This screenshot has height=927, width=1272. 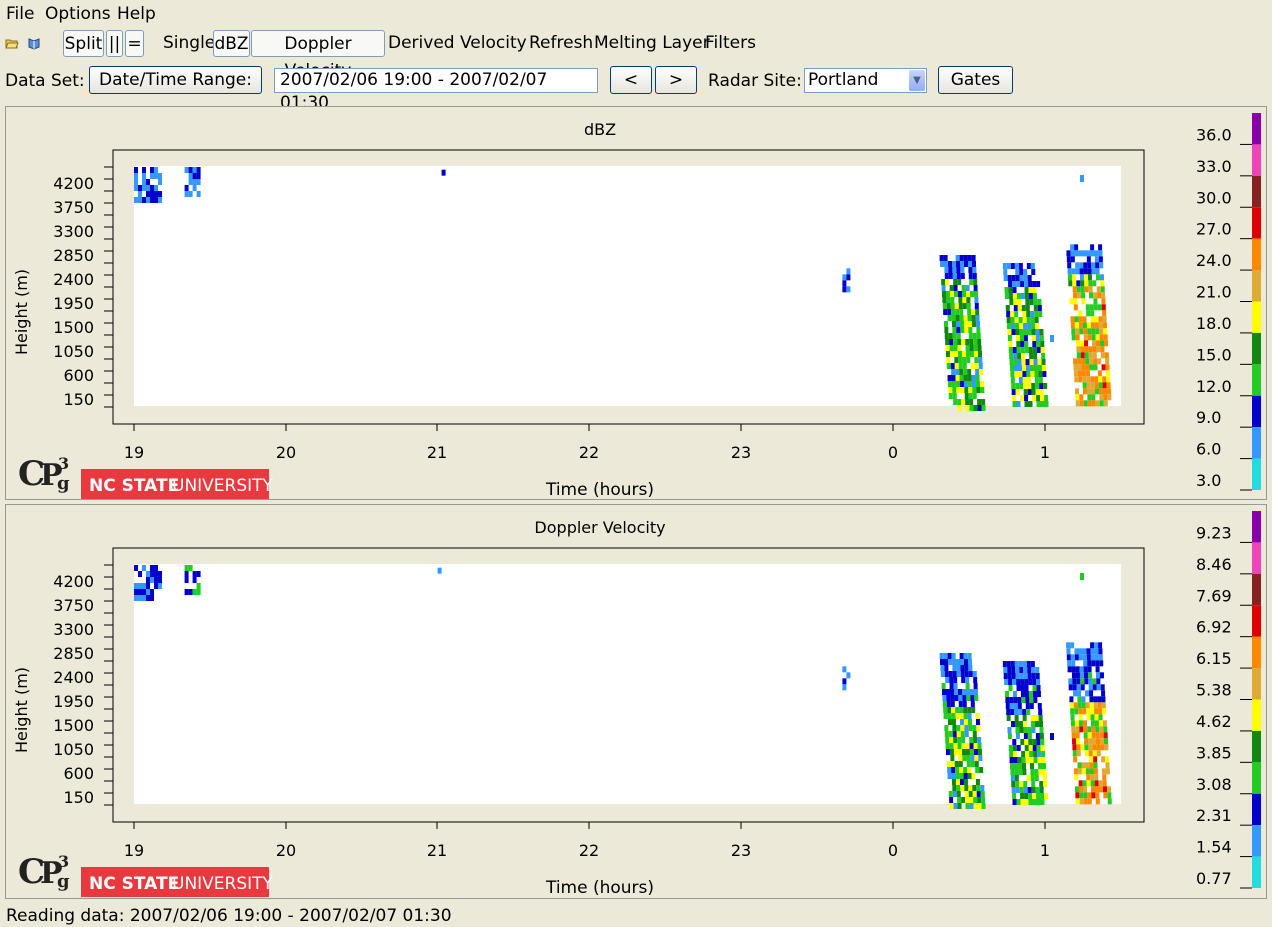 I want to click on next-button: >, so click(x=676, y=80).